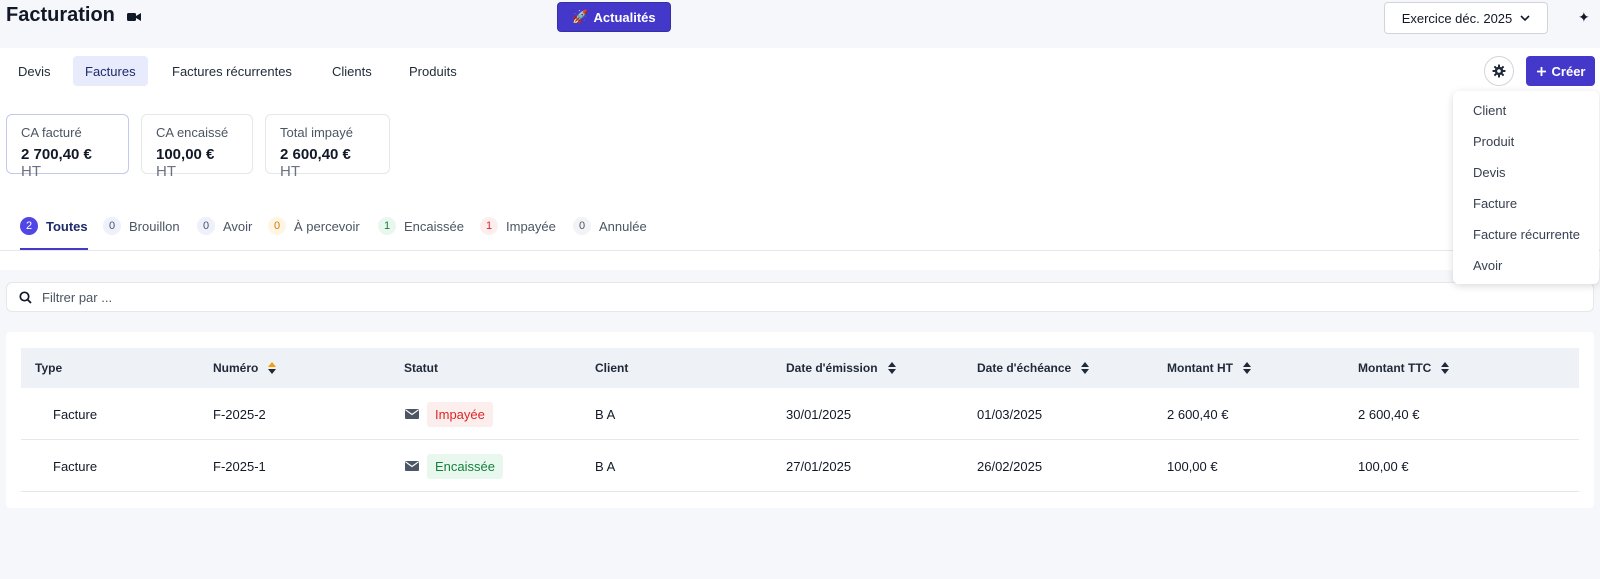 This screenshot has height=579, width=1600. What do you see at coordinates (1209, 368) in the screenshot?
I see `column-header-montant-ht: Montant HT` at bounding box center [1209, 368].